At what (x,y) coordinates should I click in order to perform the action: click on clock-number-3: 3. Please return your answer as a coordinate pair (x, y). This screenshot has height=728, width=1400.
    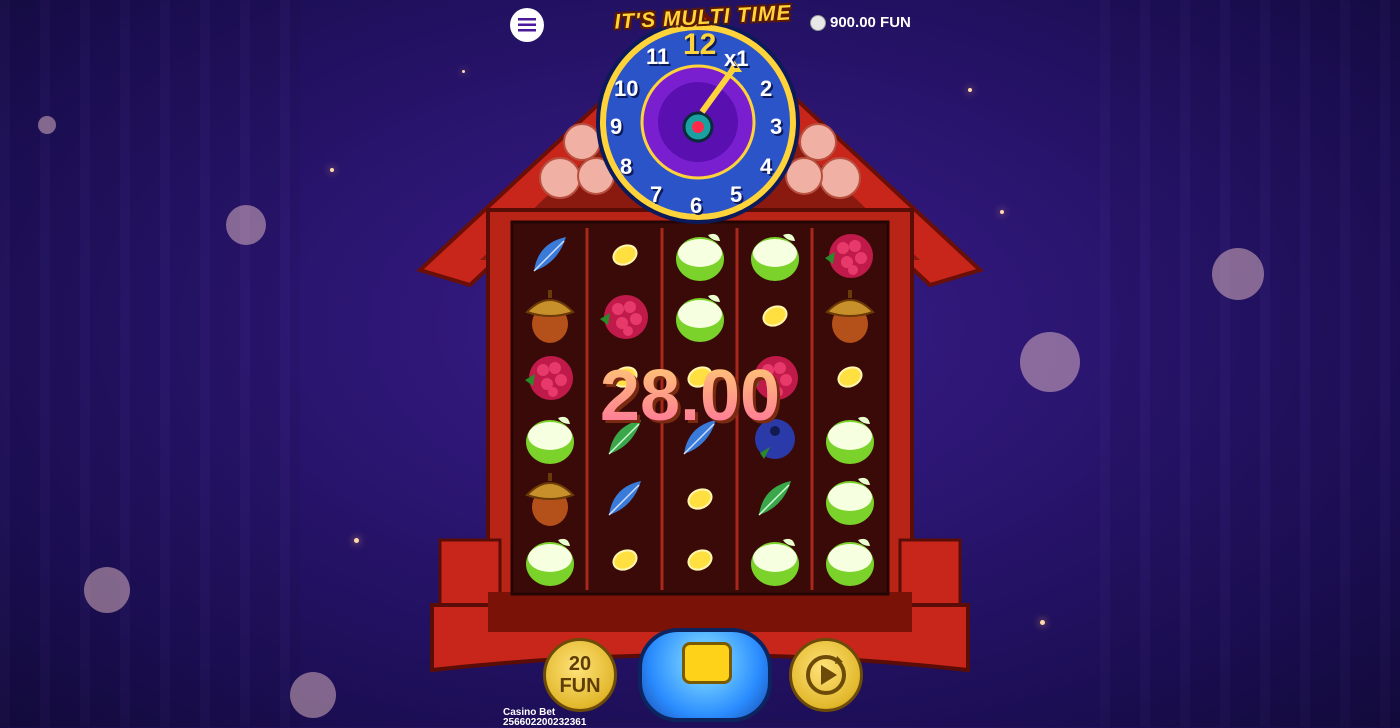
    Looking at the image, I should click on (776, 126).